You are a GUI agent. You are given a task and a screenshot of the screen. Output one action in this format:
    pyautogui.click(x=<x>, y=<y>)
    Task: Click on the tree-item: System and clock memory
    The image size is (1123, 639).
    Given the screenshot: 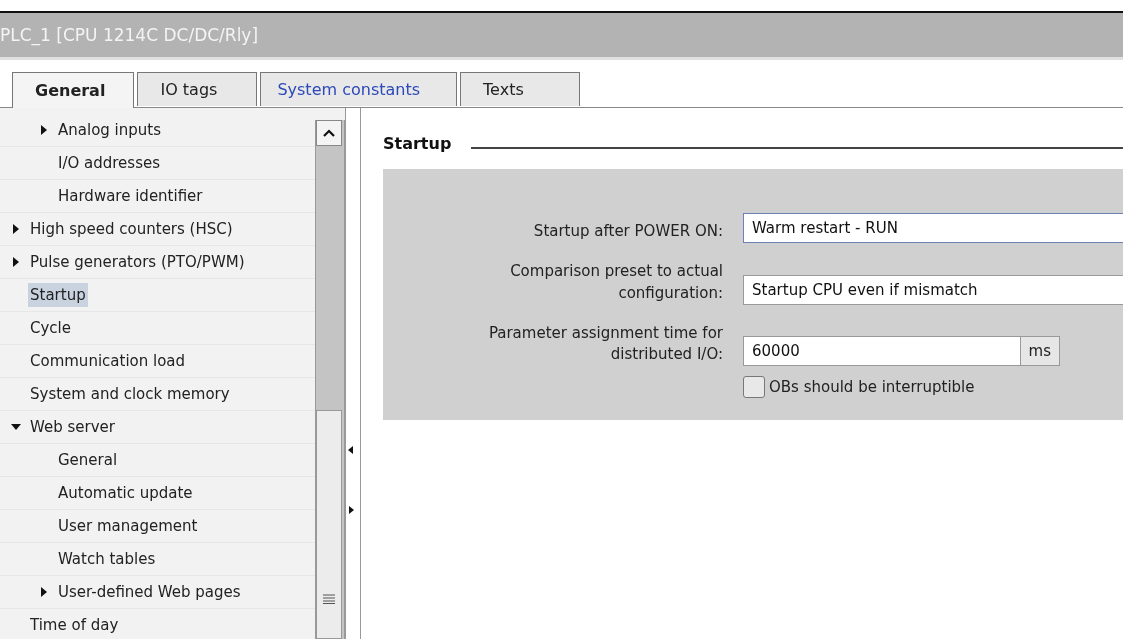 What is the action you would take?
    pyautogui.click(x=130, y=394)
    